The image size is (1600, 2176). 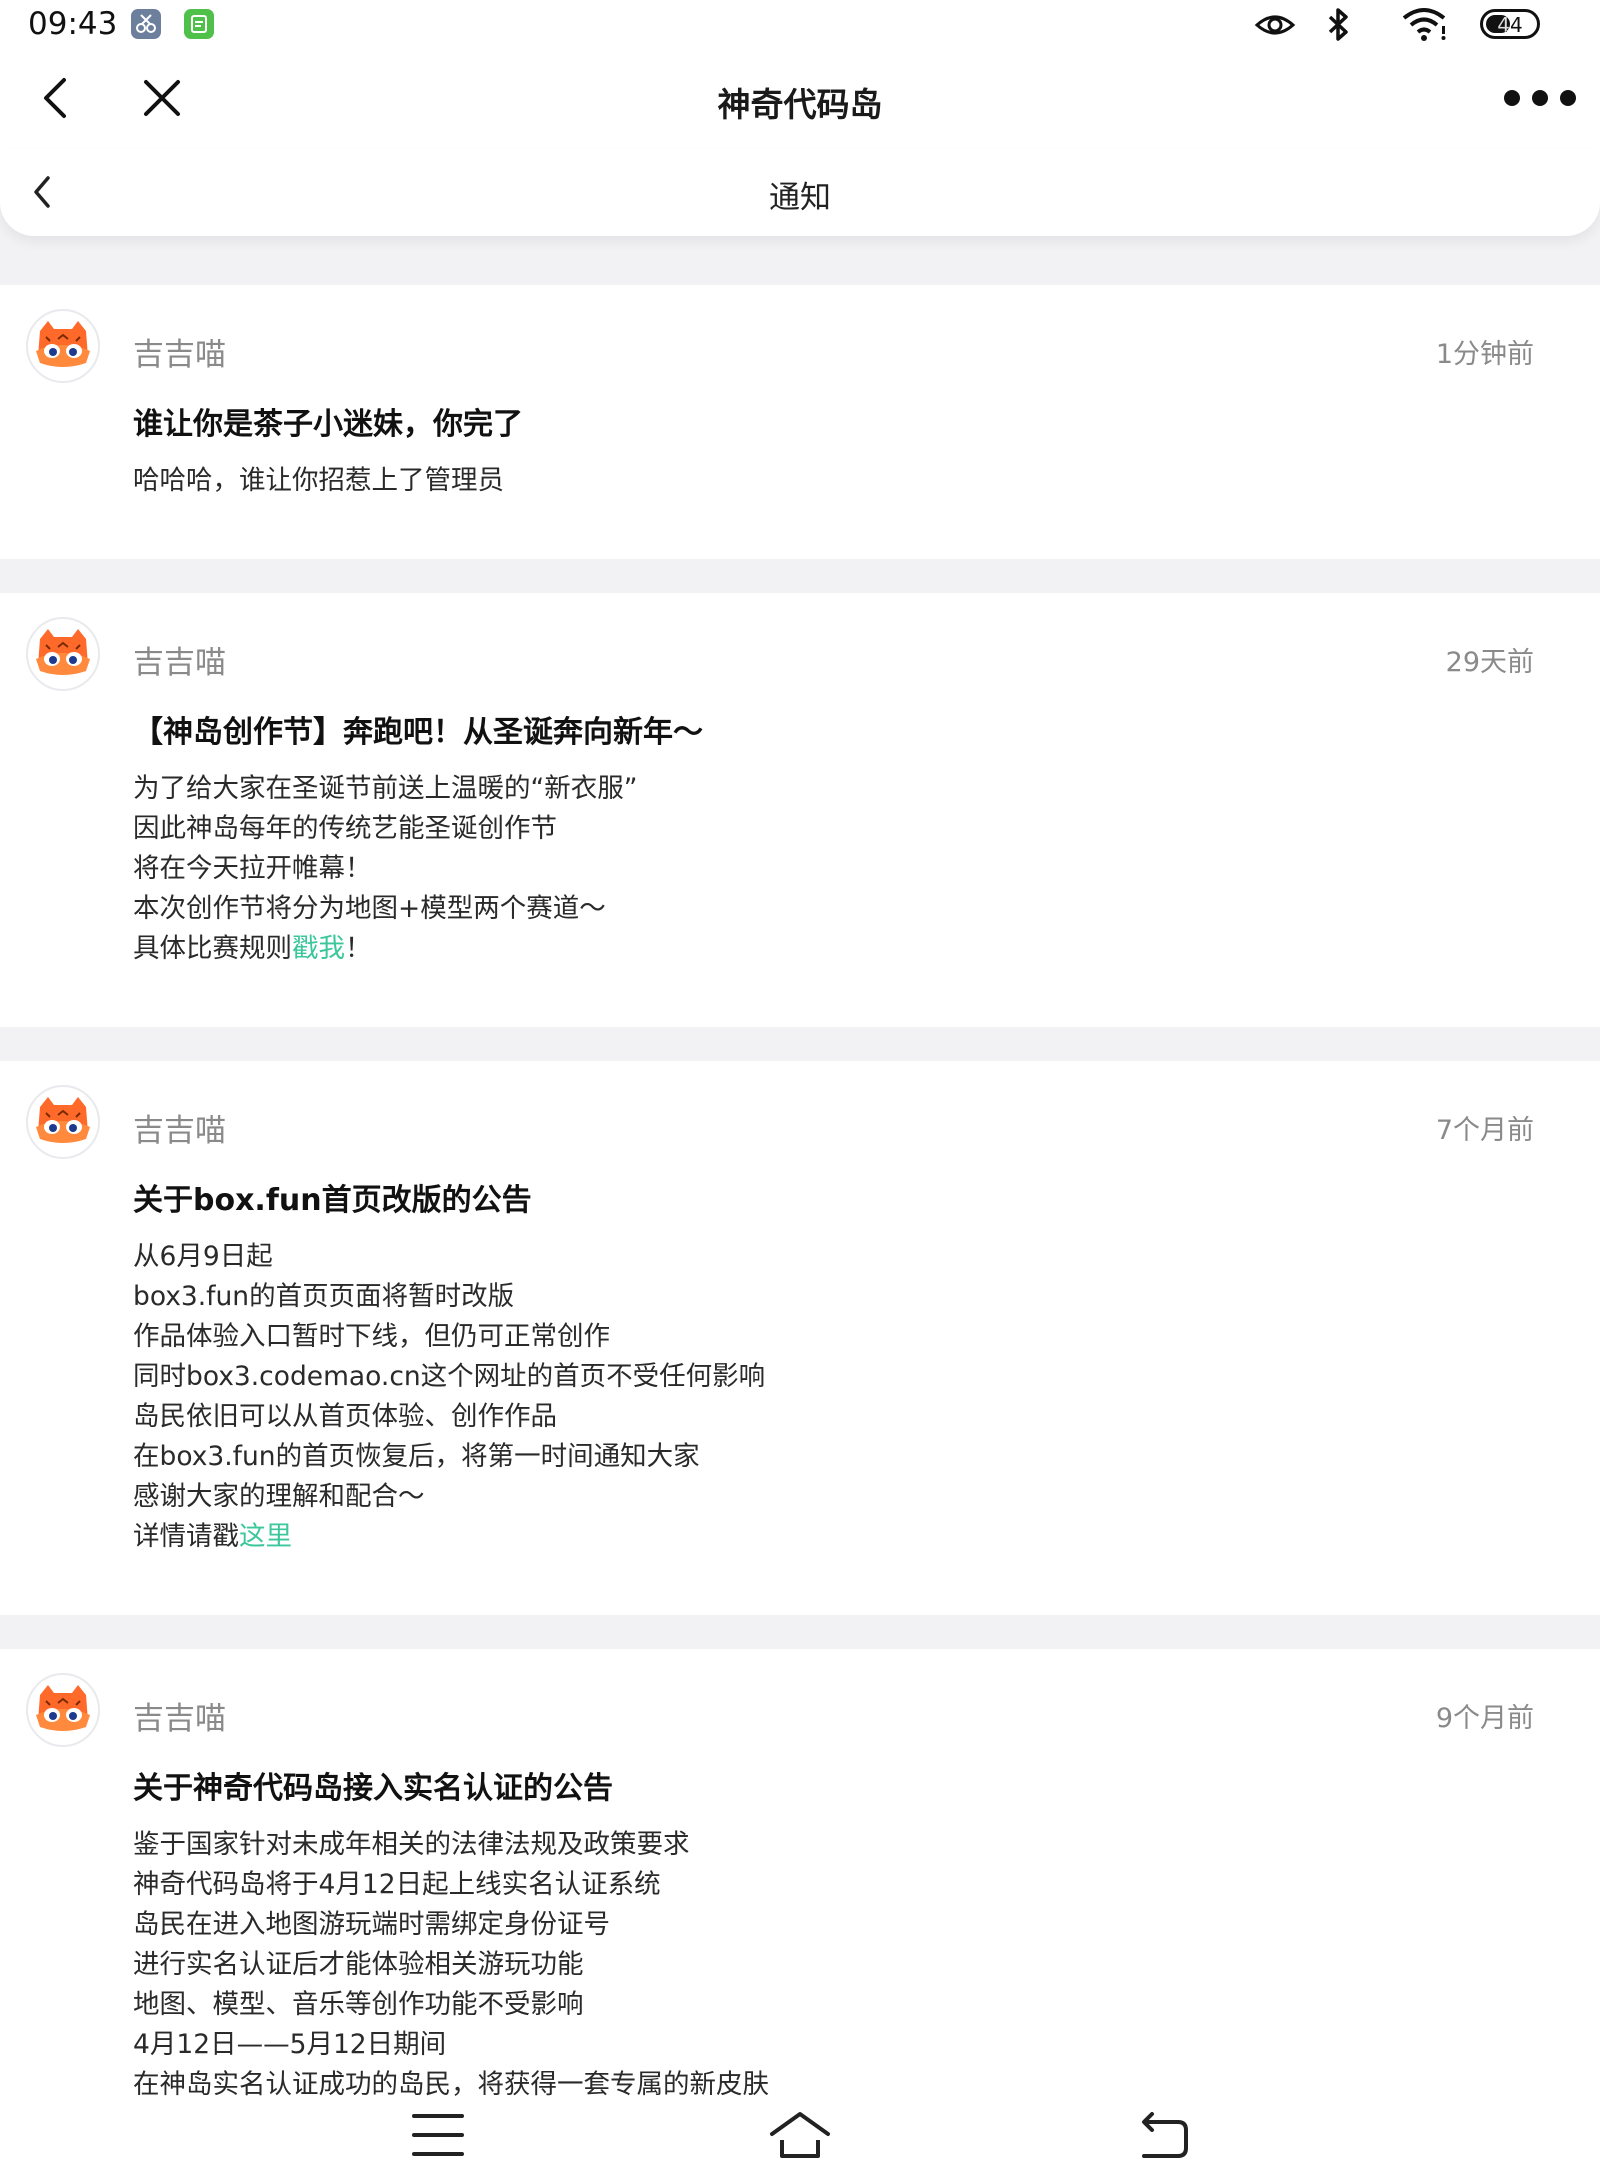 What do you see at coordinates (324, 1296) in the screenshot?
I see `notification-body-line: box3.fun的首页页面将暂时改版` at bounding box center [324, 1296].